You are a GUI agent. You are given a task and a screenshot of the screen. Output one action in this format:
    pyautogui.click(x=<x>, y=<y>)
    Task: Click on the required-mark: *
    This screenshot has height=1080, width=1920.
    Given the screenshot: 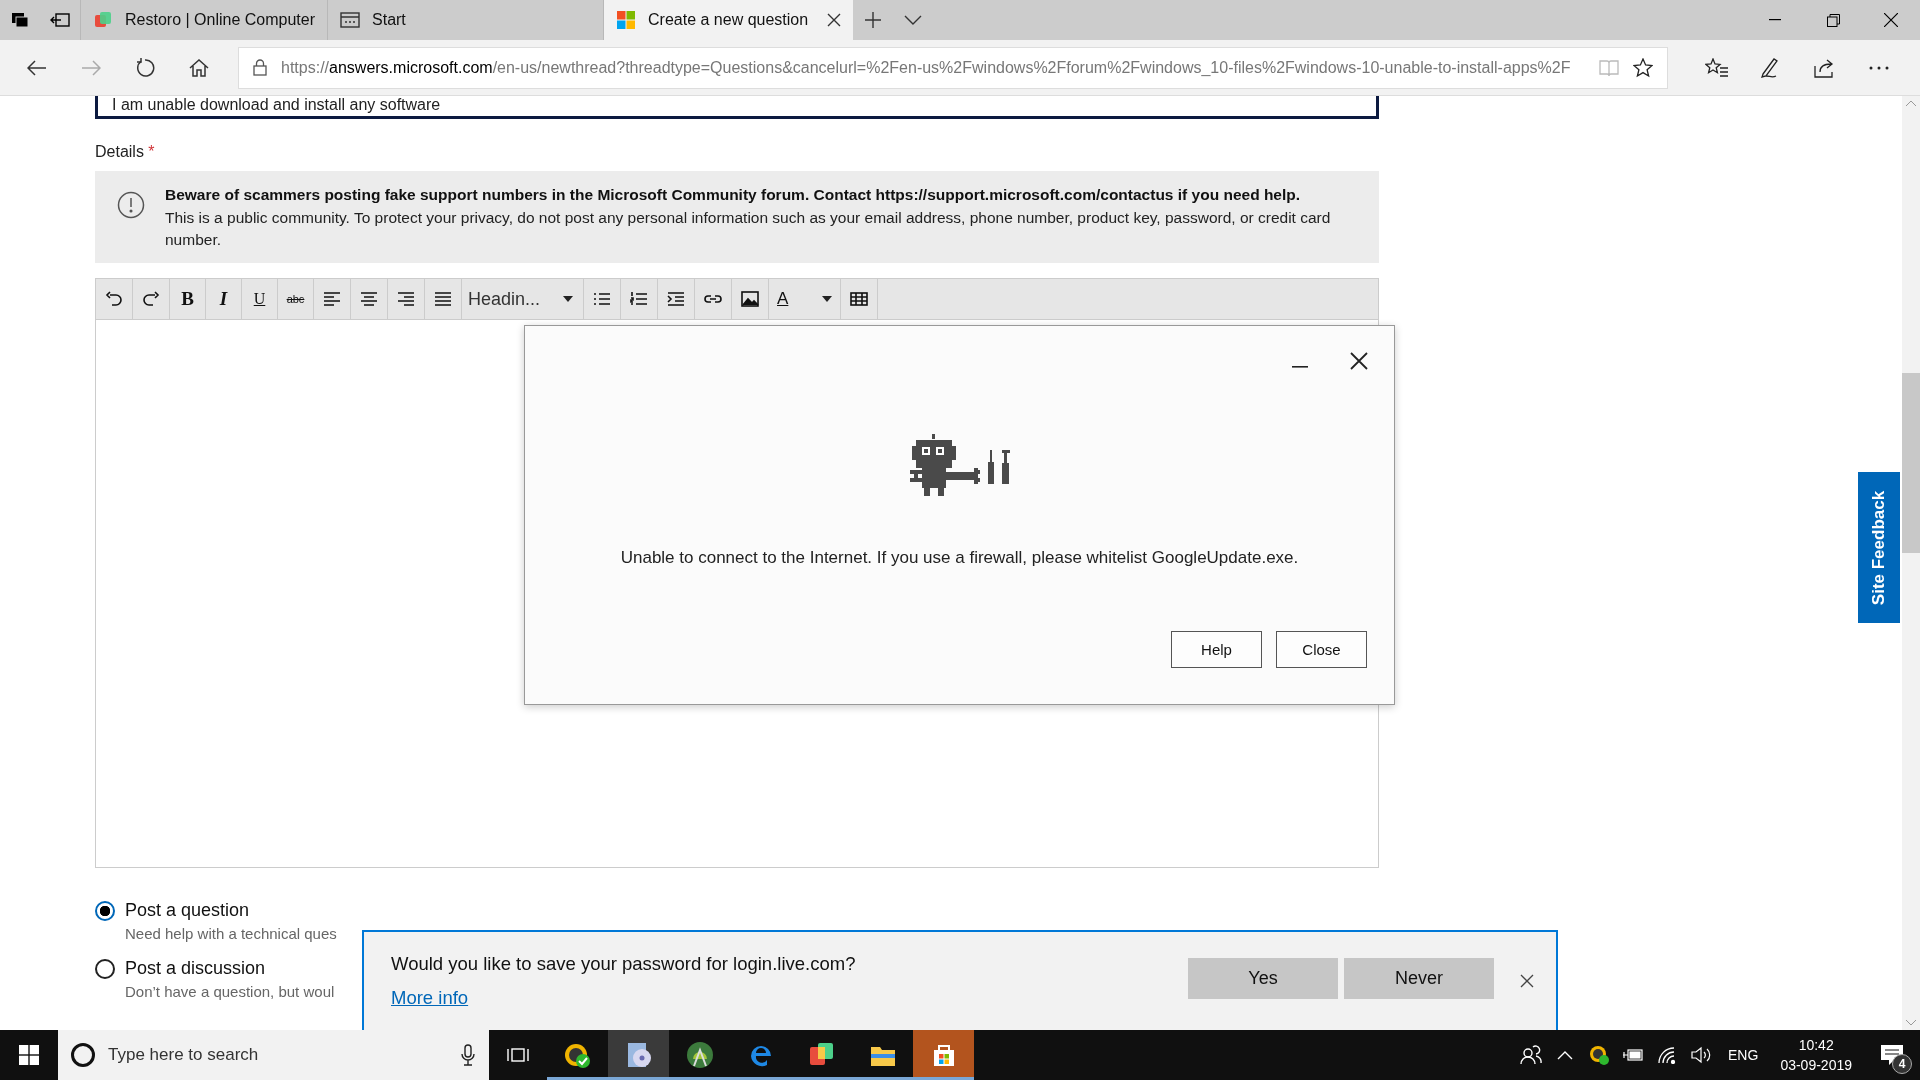 What is the action you would take?
    pyautogui.click(x=151, y=151)
    